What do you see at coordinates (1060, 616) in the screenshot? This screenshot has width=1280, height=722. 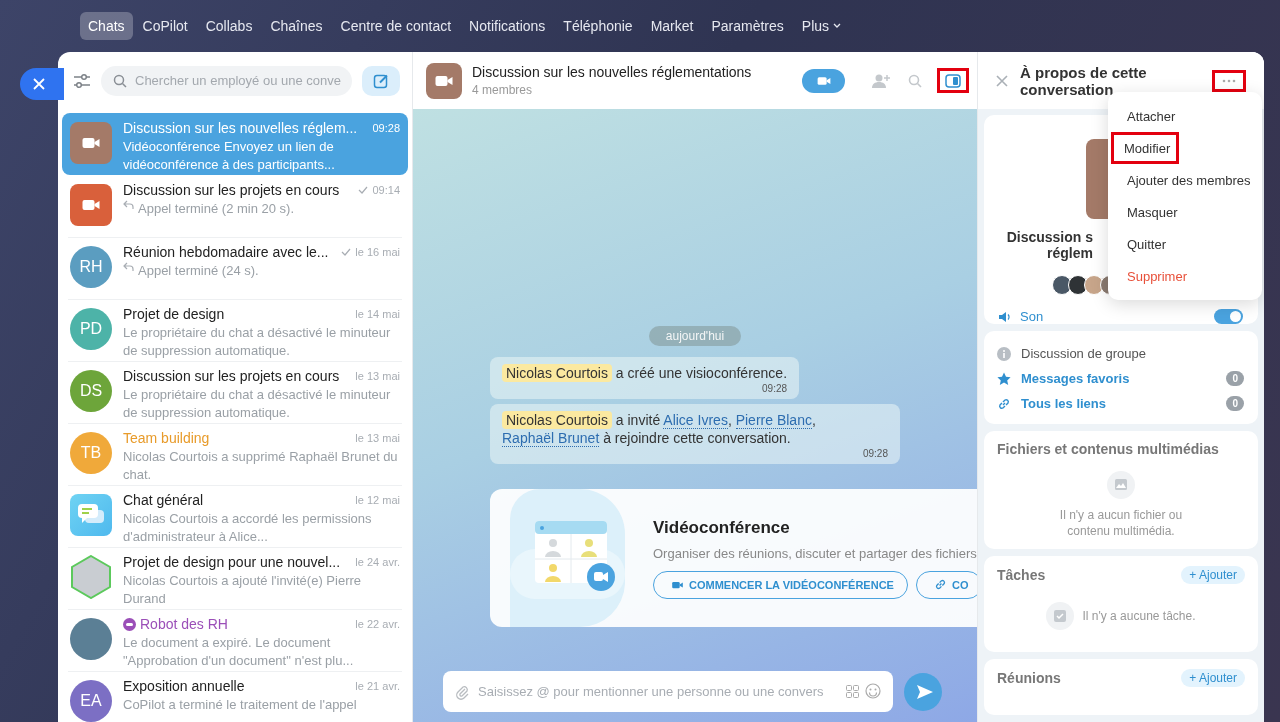 I see `task-checkbox-icon` at bounding box center [1060, 616].